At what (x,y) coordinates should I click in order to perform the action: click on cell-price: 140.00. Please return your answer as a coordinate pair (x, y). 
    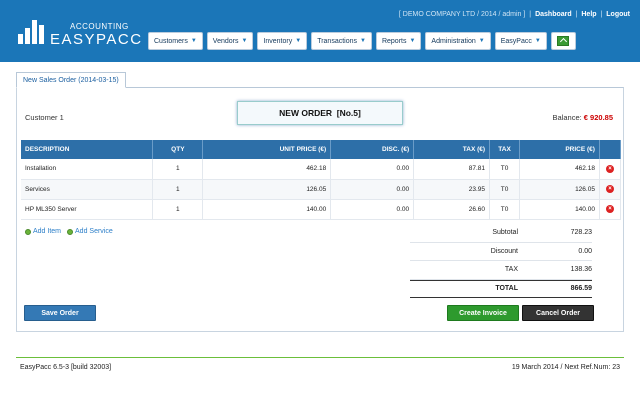
    Looking at the image, I should click on (559, 209).